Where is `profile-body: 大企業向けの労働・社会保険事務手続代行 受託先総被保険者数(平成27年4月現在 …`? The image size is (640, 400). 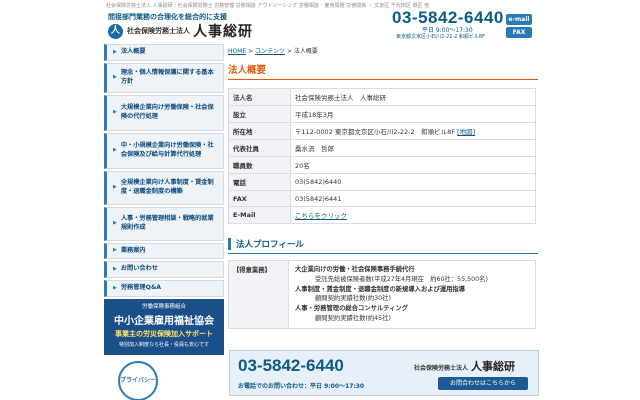
profile-body: 大企業向けの労働・社会保険事務手続代行 受託先総被保険者数(平成27年4月現在 … is located at coordinates (391, 294).